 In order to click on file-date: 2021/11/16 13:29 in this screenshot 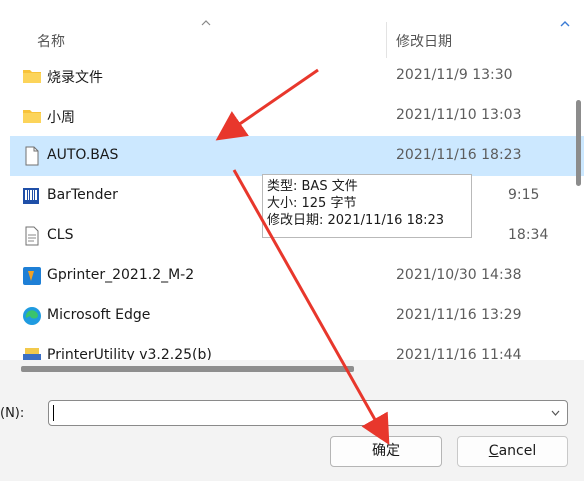, I will do `click(459, 315)`.